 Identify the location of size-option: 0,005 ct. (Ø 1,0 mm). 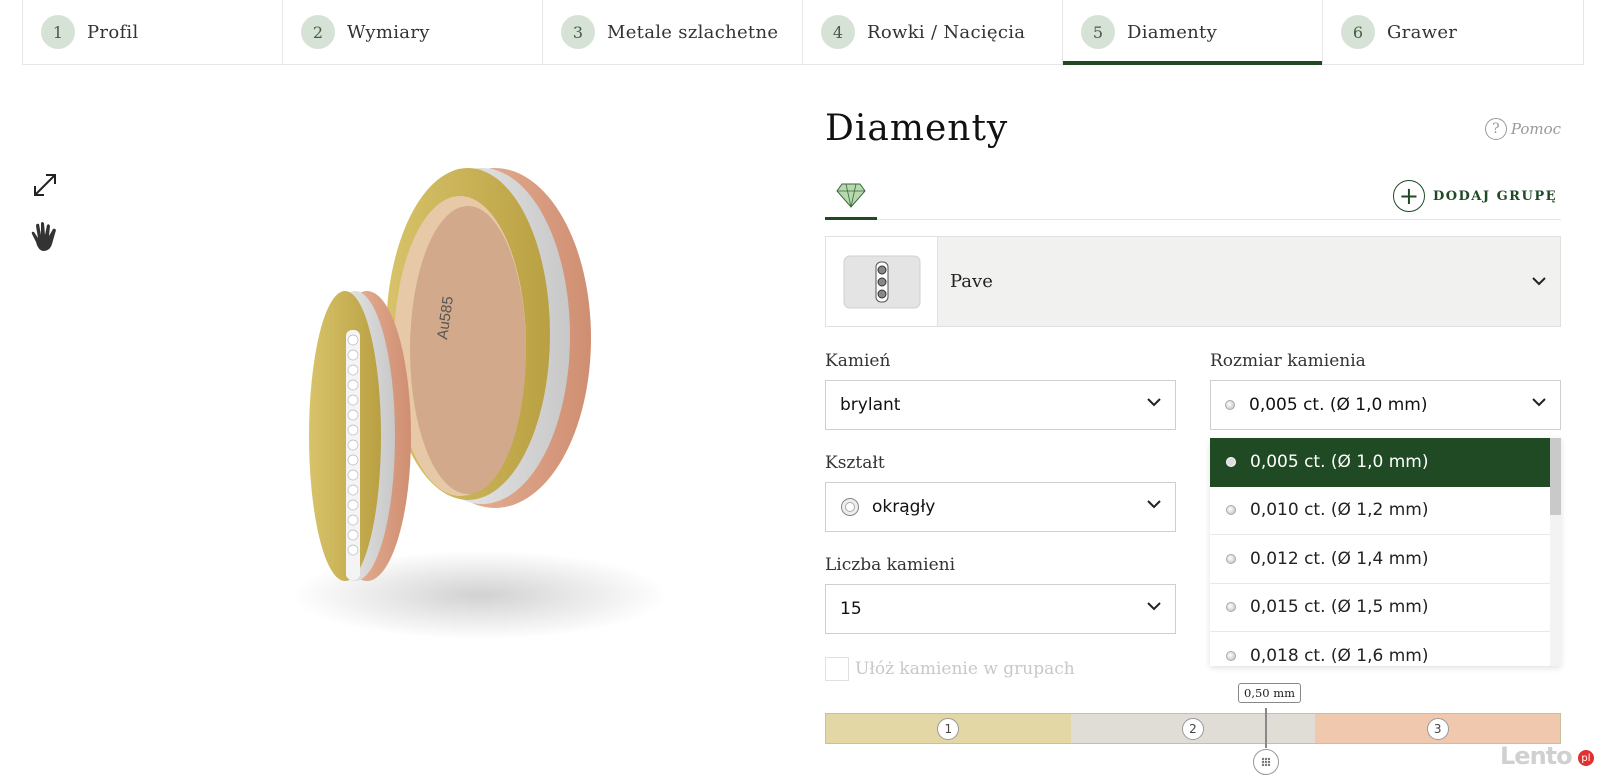
(1380, 462).